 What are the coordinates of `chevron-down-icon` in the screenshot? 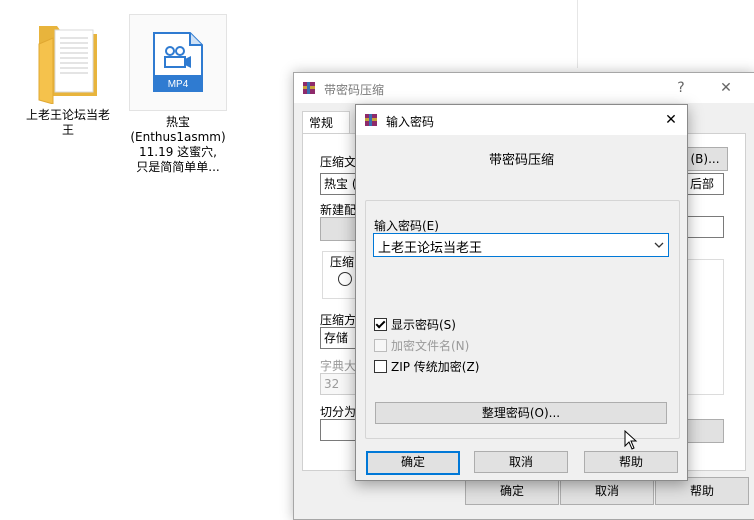 It's located at (659, 245).